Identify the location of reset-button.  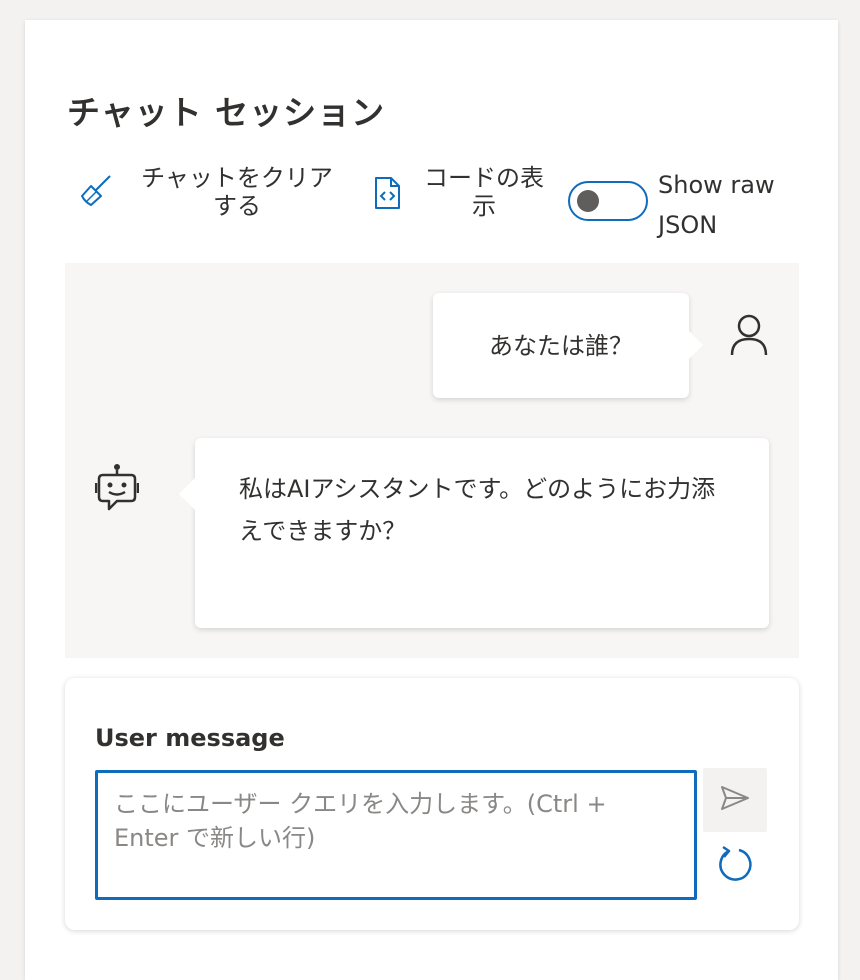
(735, 864).